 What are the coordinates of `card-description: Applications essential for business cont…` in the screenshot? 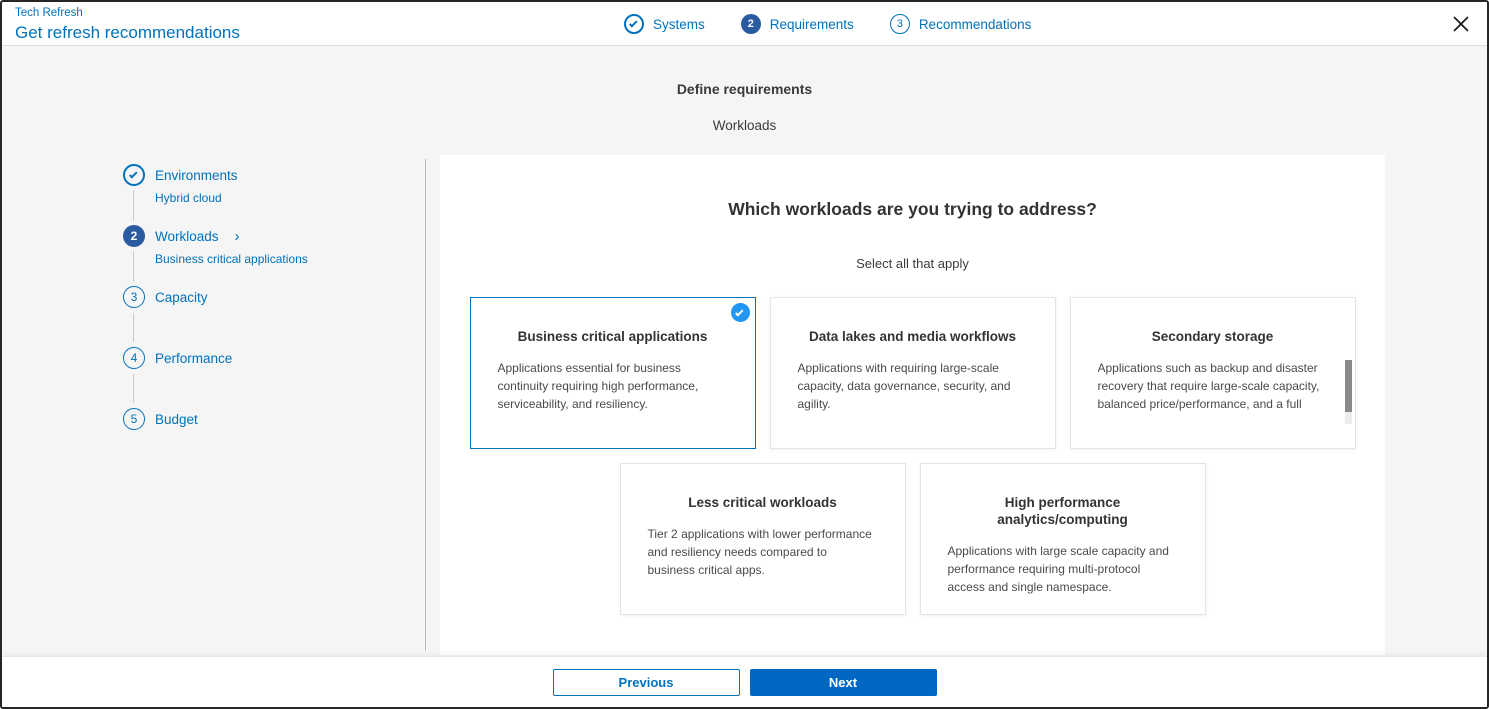 It's located at (598, 386).